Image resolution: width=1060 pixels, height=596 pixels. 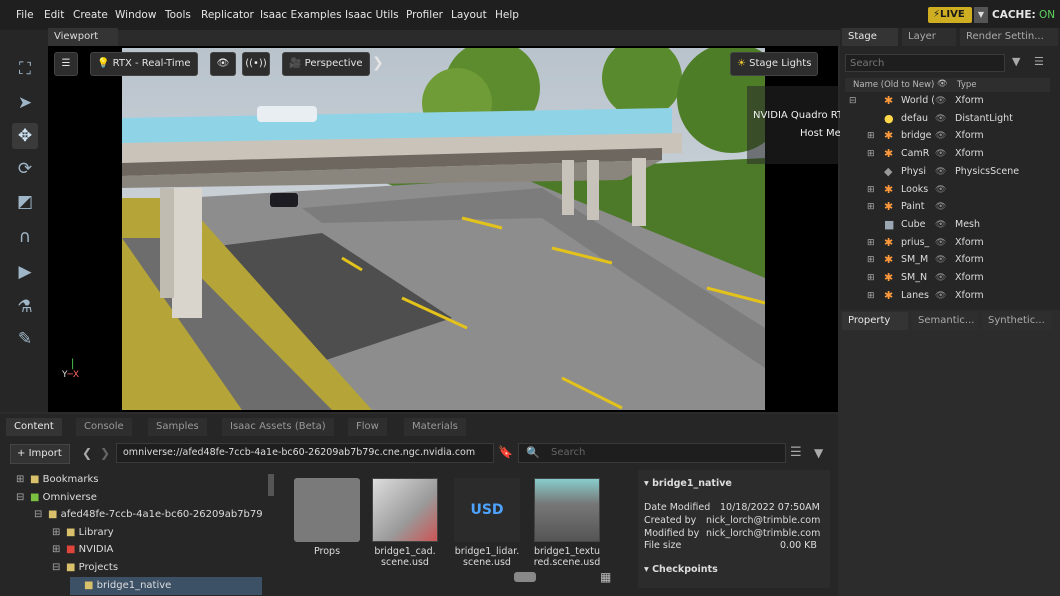 I want to click on viewport-tab: Viewport, so click(x=83, y=37).